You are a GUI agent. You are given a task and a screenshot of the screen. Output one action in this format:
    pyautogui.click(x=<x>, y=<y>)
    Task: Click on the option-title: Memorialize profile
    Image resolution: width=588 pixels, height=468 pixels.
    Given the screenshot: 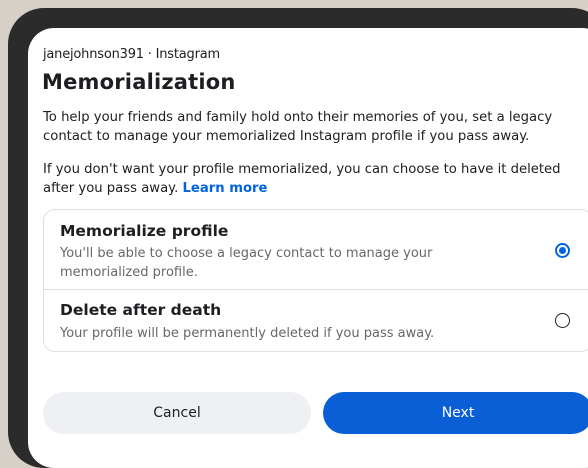 What is the action you would take?
    pyautogui.click(x=144, y=231)
    